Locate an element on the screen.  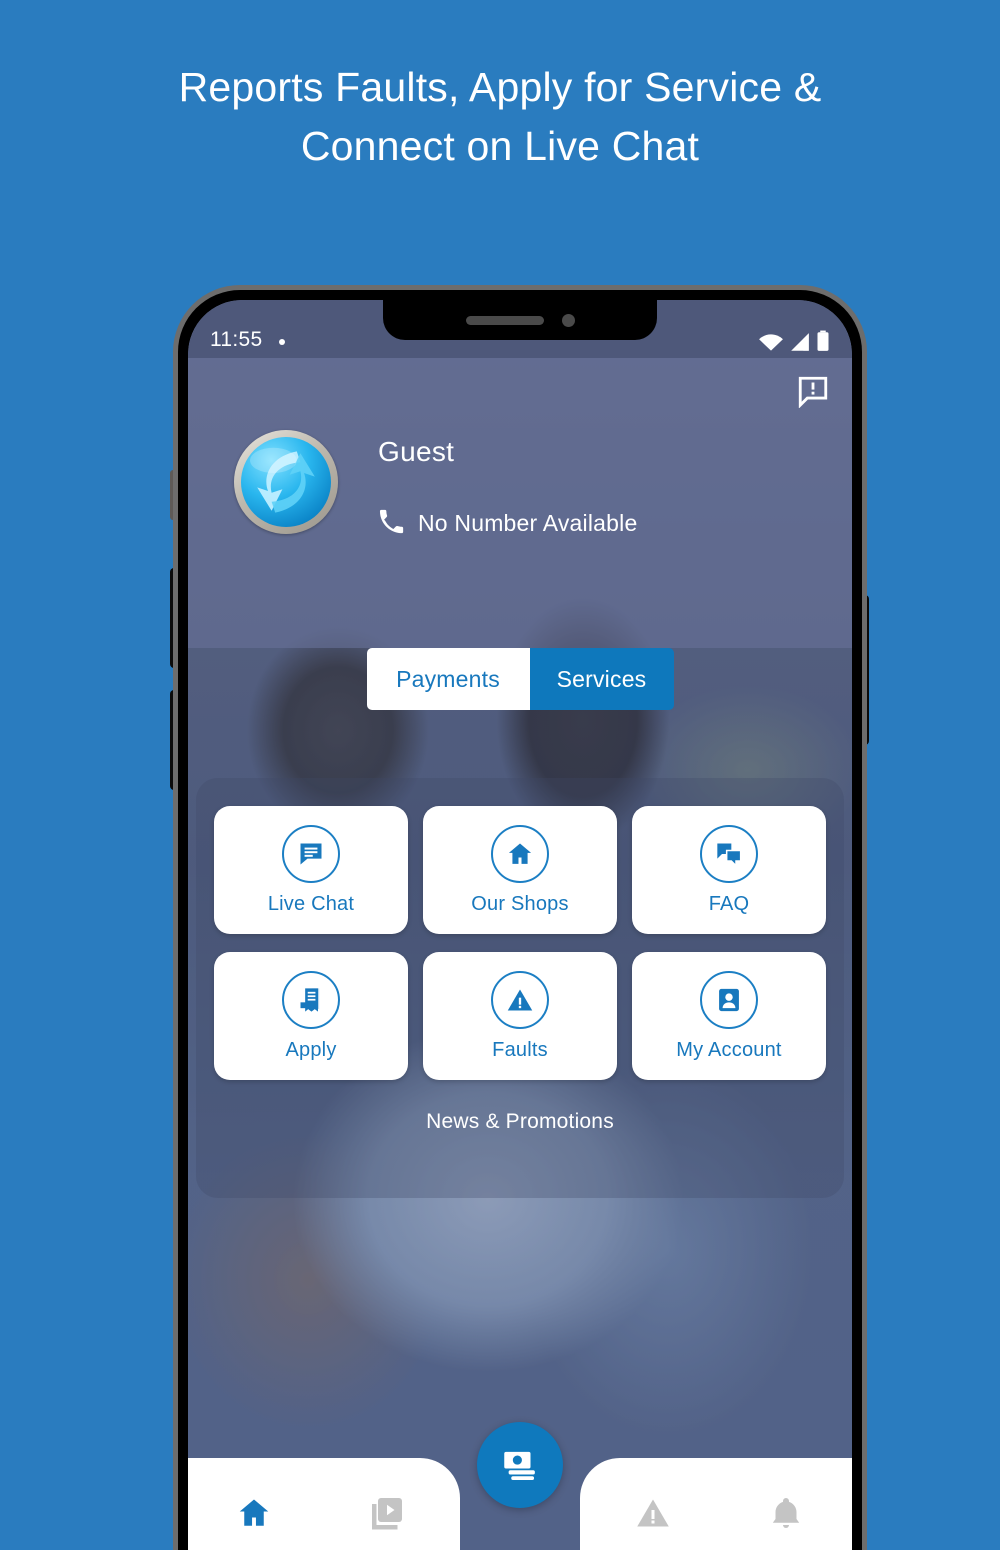
service-label: FAQ is located at coordinates (729, 903).